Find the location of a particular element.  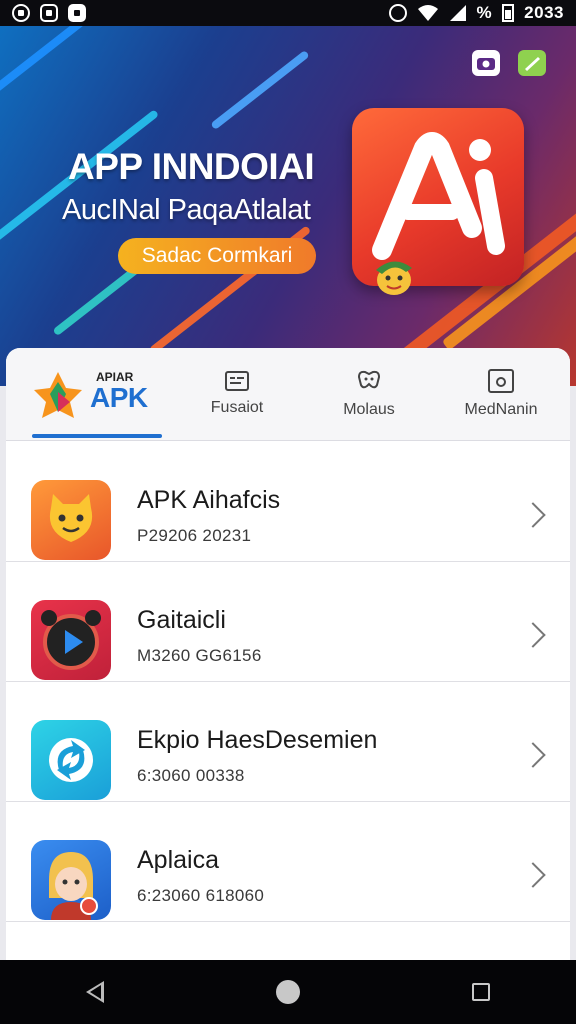

avatar-app-icon is located at coordinates (71, 880).